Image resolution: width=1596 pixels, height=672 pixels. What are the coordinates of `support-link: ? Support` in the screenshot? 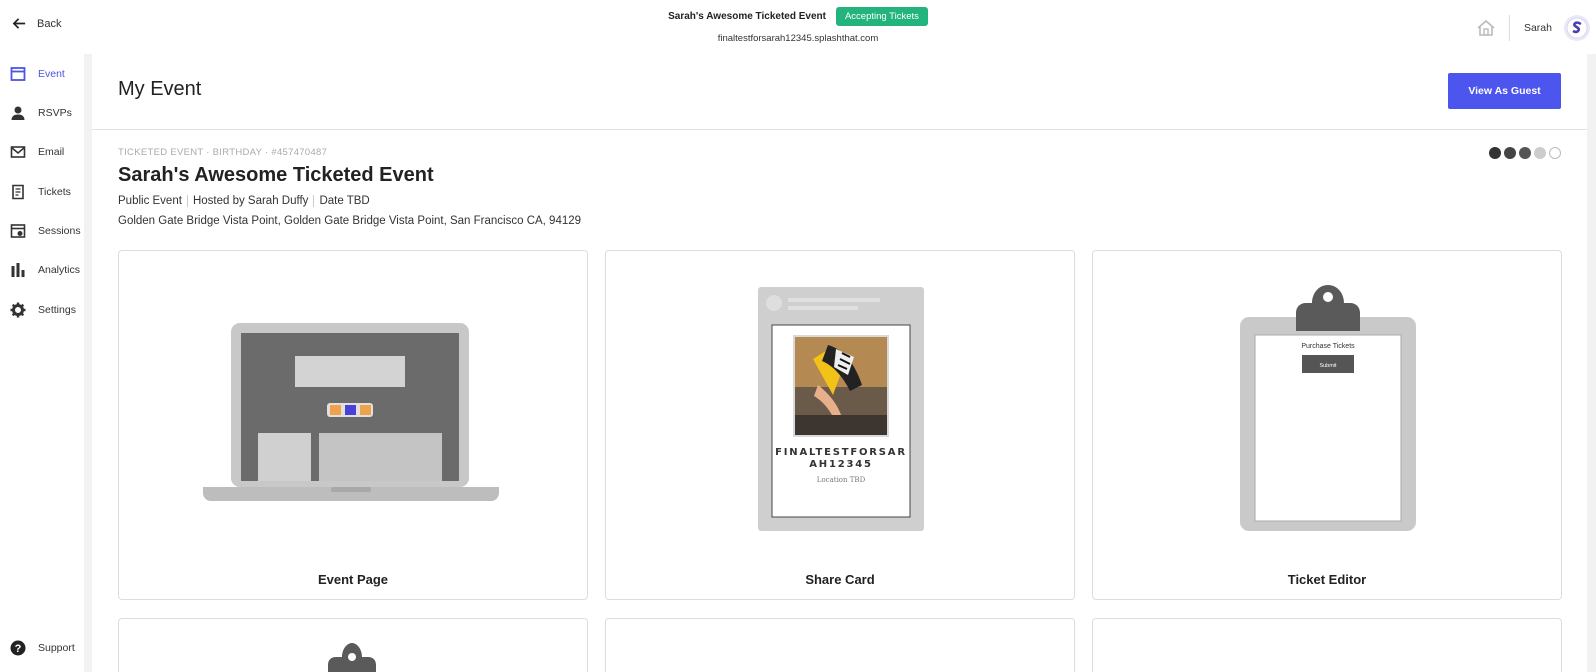 It's located at (42, 648).